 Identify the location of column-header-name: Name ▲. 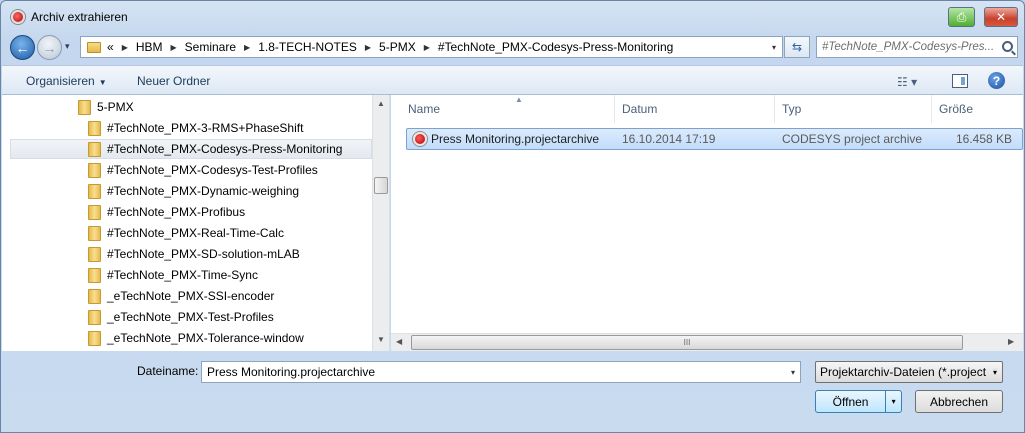
(508, 109).